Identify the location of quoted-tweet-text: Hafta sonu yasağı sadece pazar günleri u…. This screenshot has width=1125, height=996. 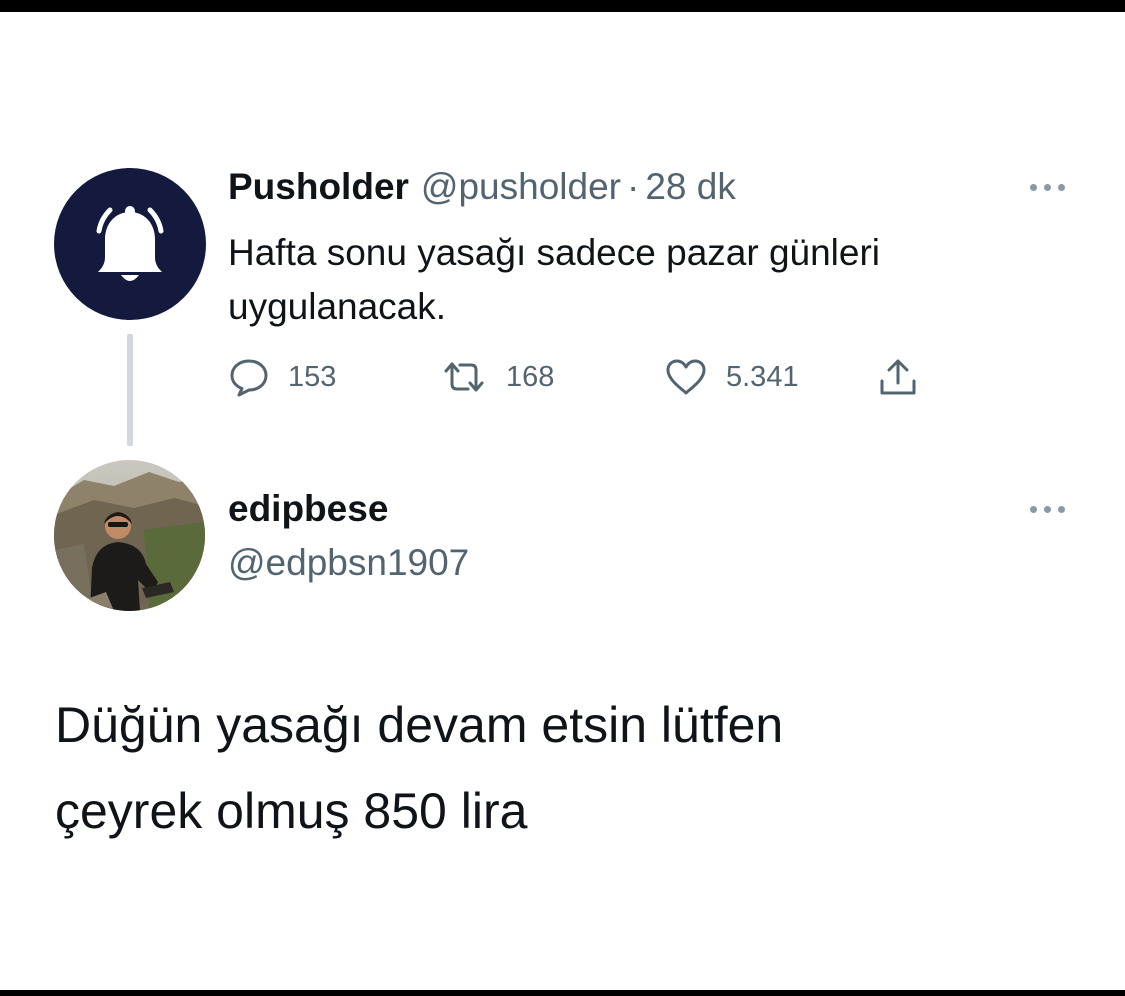
(638, 280).